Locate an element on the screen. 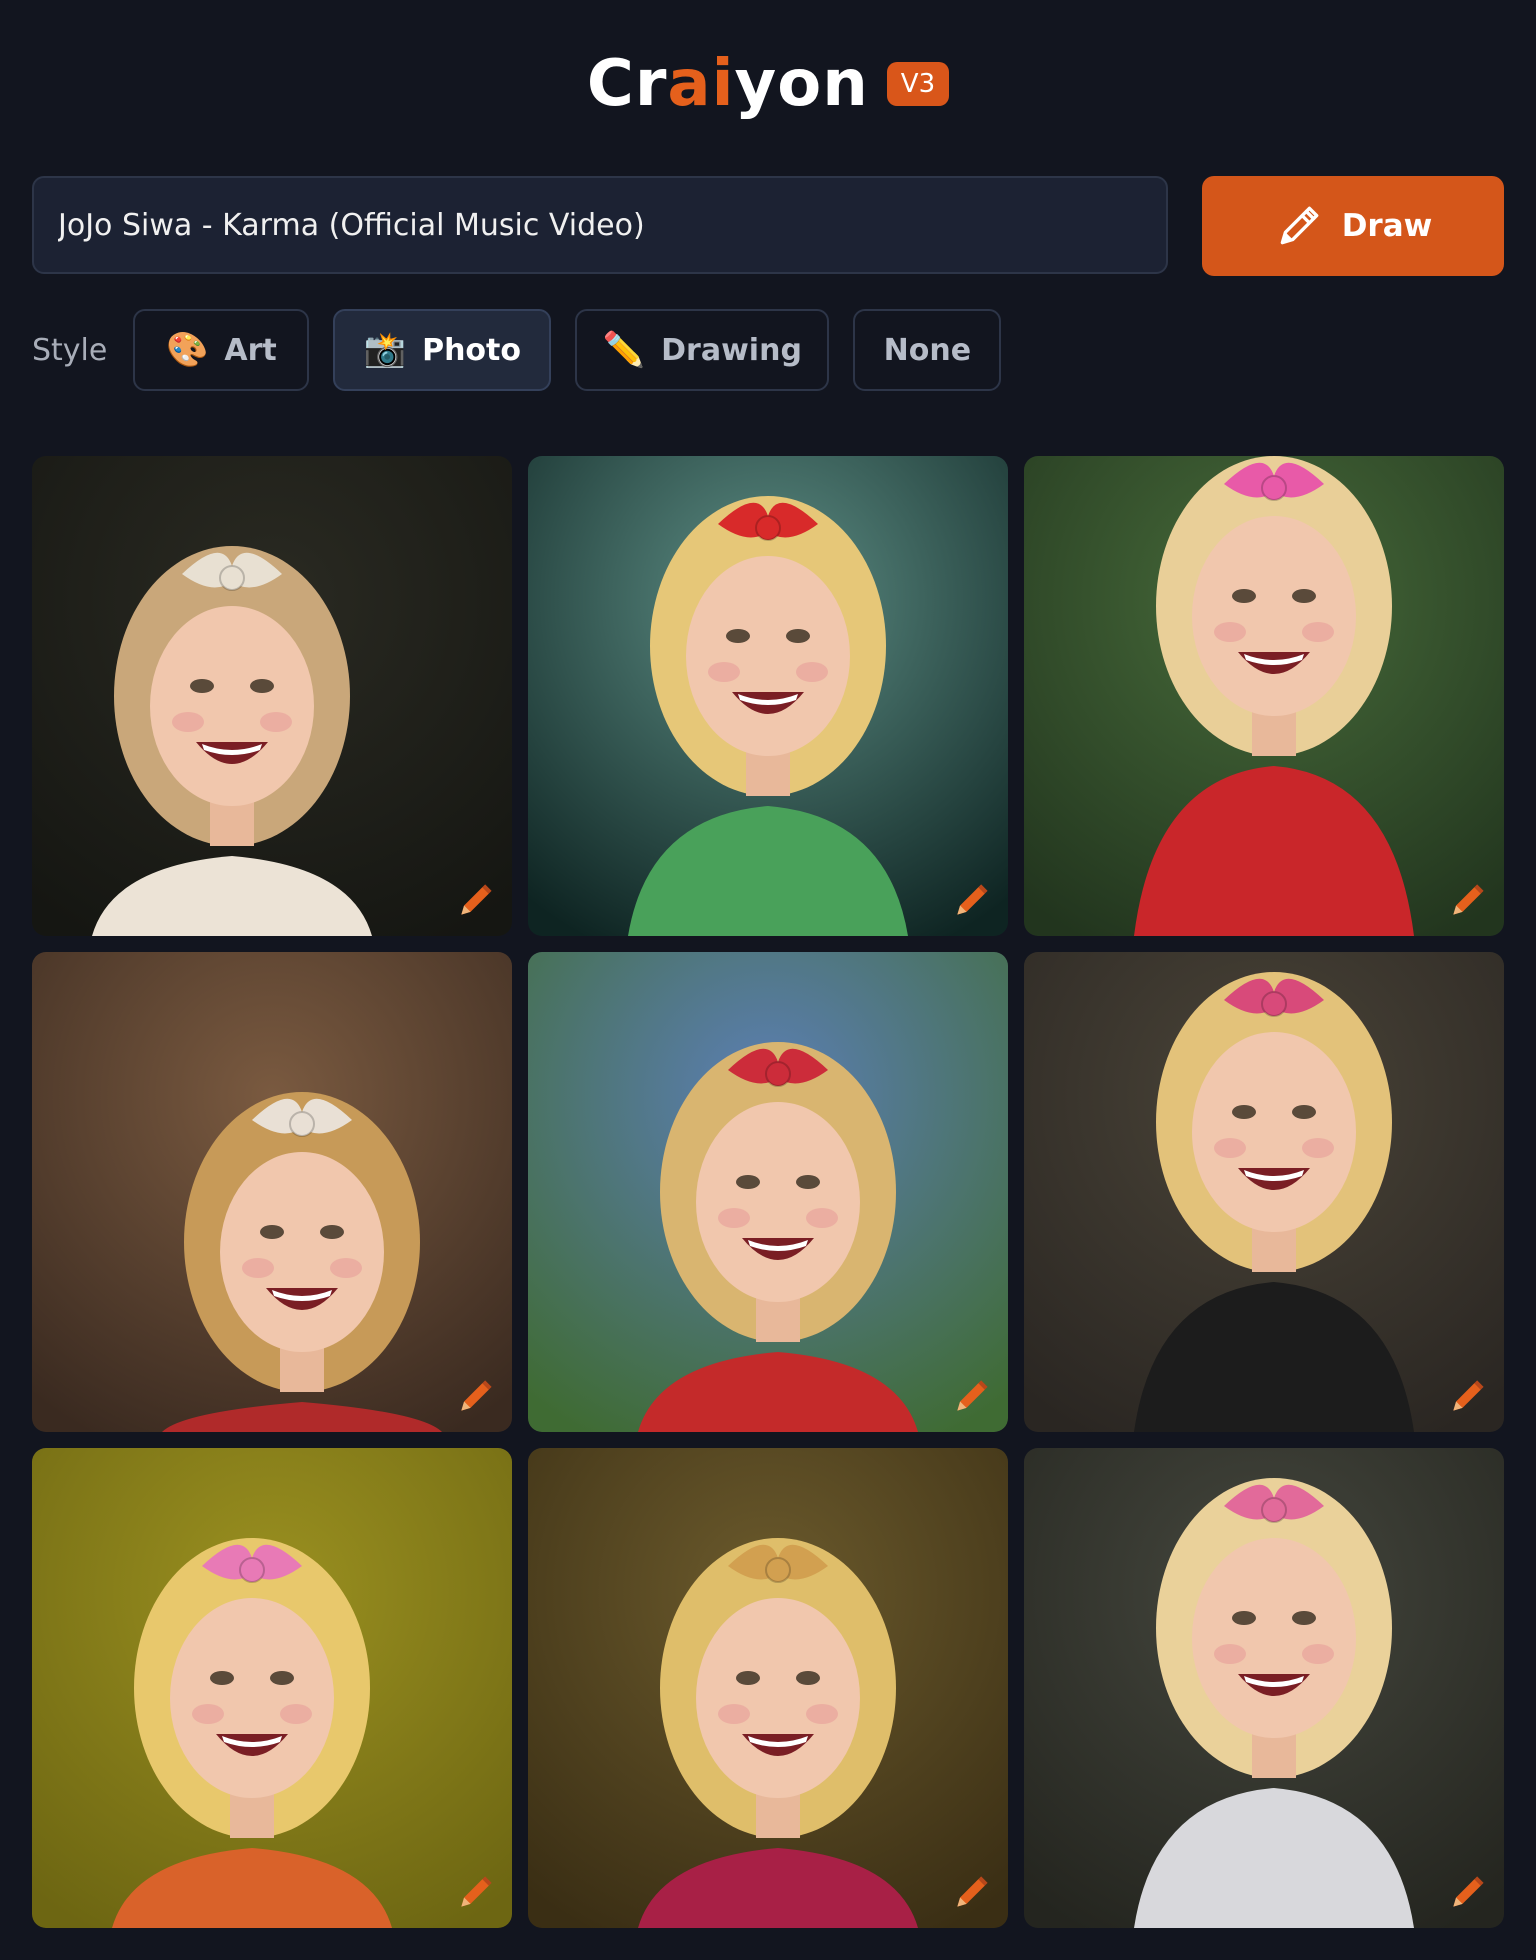 The image size is (1536, 1960). prompt-input is located at coordinates (600, 225).